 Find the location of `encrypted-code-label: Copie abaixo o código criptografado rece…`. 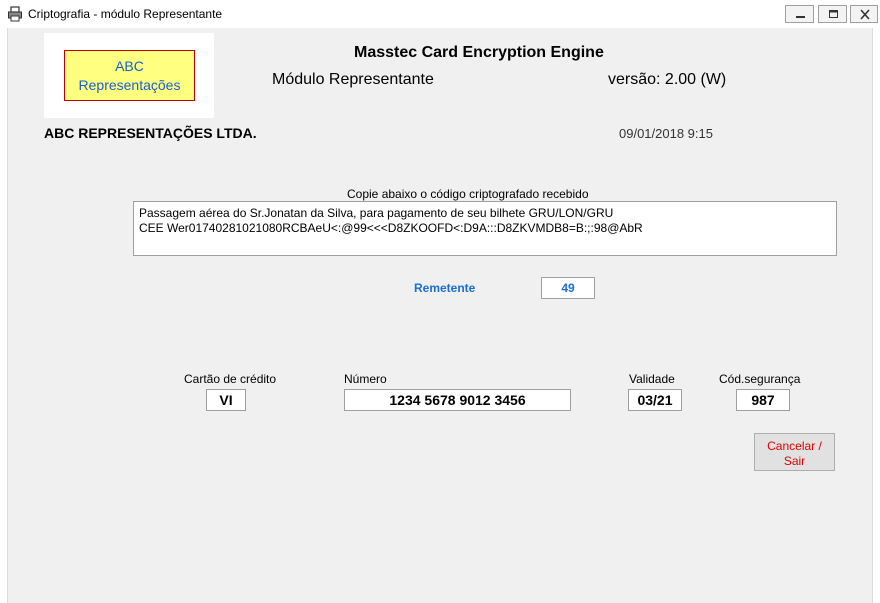

encrypted-code-label: Copie abaixo o código criptografado rece… is located at coordinates (468, 194).